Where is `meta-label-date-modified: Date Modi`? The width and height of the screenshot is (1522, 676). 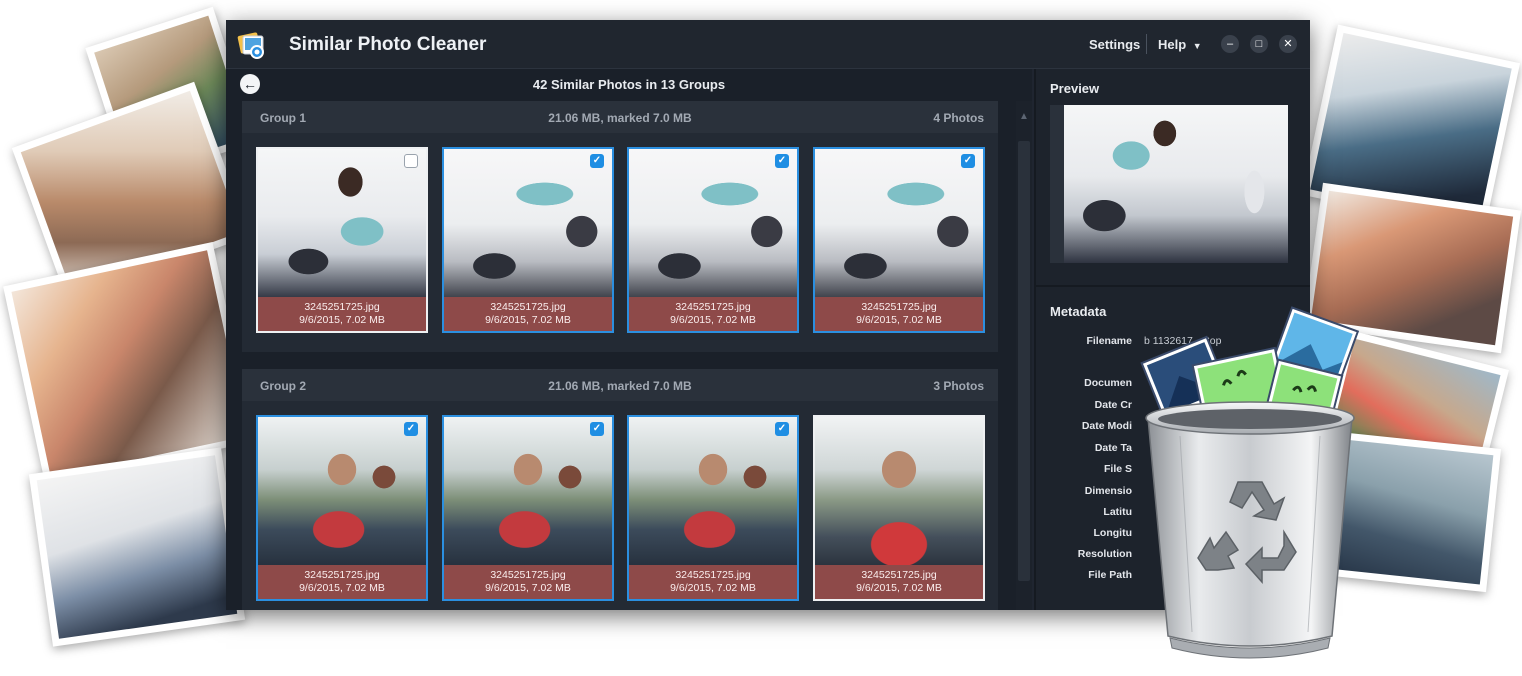
meta-label-date-modified: Date Modi is located at coordinates (1106, 426).